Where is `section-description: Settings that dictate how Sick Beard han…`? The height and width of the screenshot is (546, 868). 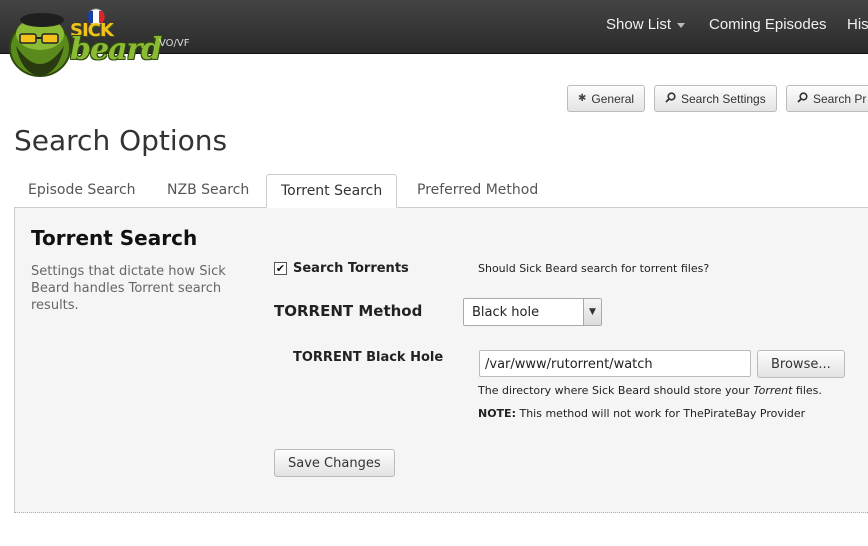 section-description: Settings that dictate how Sick Beard han… is located at coordinates (128, 288).